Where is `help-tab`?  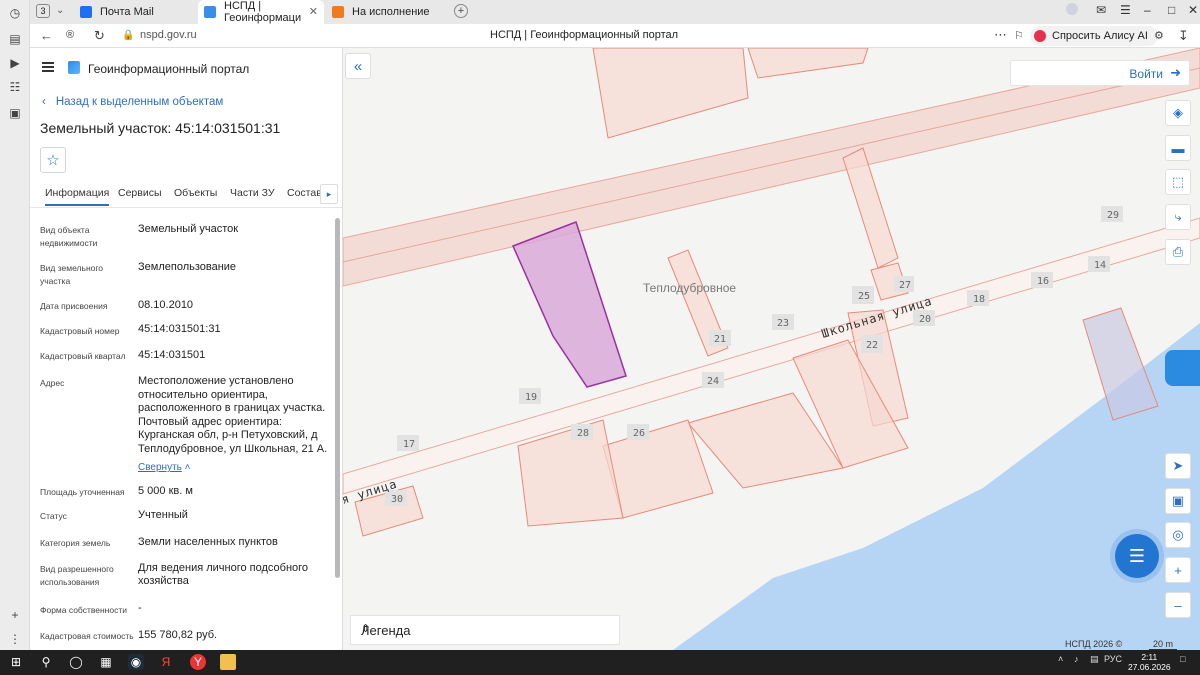
help-tab is located at coordinates (1182, 368).